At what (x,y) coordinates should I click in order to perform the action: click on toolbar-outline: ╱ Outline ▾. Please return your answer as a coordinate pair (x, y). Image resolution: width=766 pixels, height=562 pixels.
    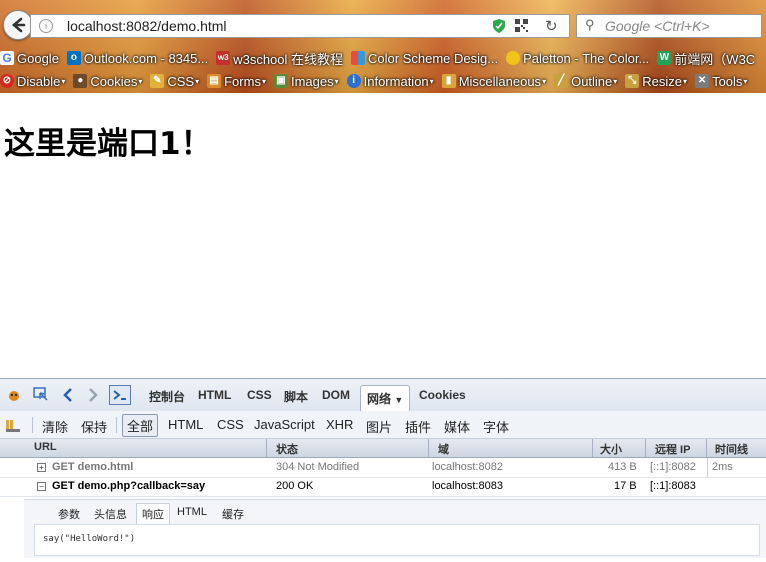
    Looking at the image, I should click on (585, 81).